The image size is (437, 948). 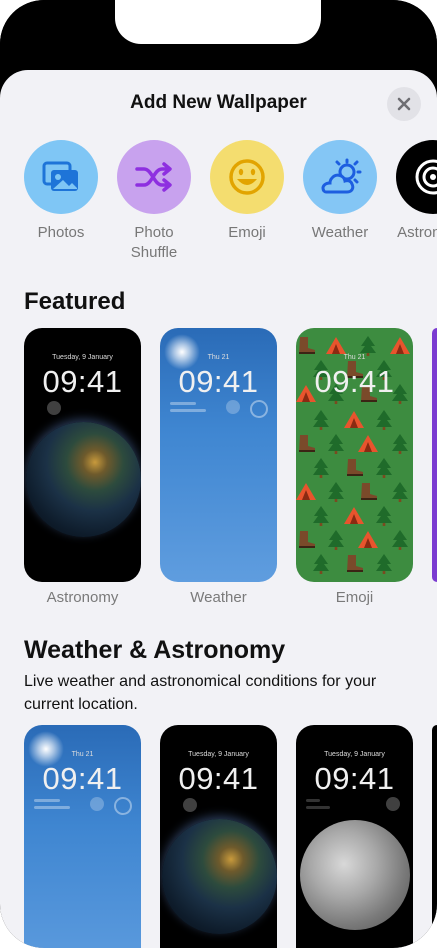 What do you see at coordinates (155, 650) in the screenshot?
I see `section-title-weather-astronomy: Weather & Astronomy` at bounding box center [155, 650].